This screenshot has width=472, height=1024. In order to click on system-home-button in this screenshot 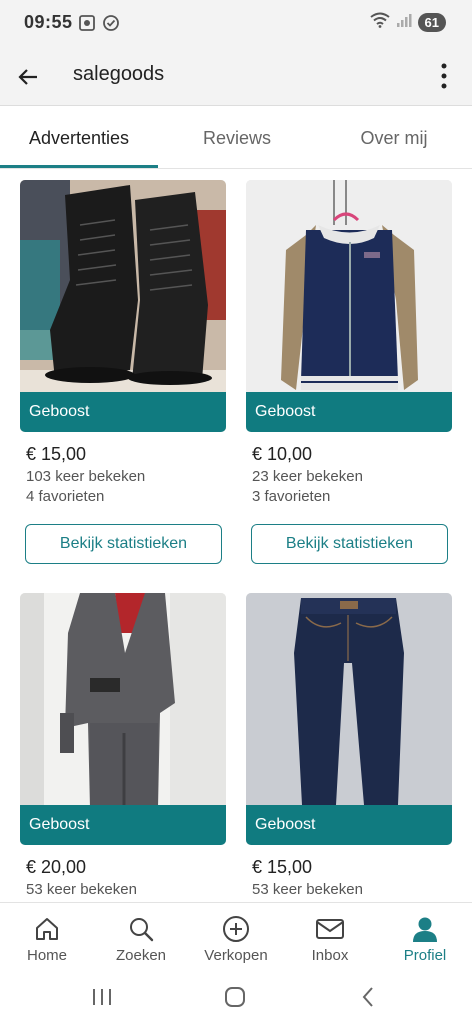, I will do `click(235, 997)`.